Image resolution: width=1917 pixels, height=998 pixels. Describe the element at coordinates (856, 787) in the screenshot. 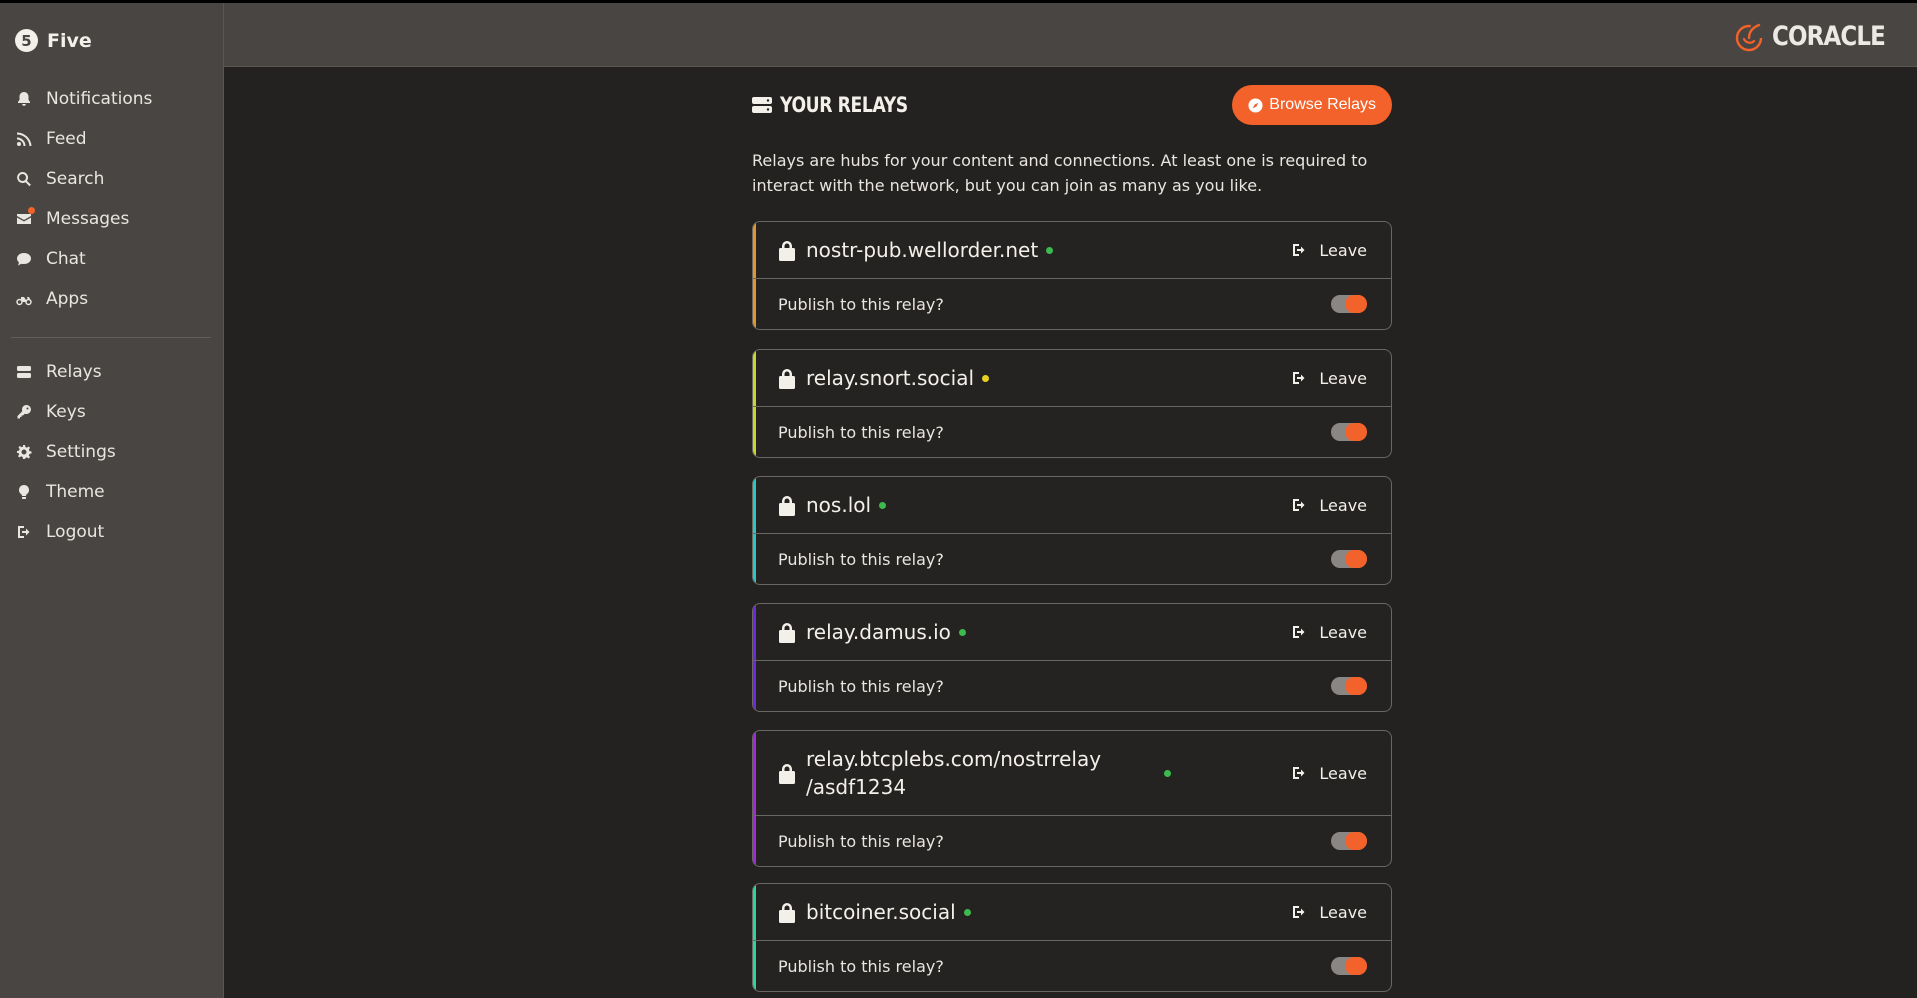

I see `relay-url-line: /asdf1234` at that location.